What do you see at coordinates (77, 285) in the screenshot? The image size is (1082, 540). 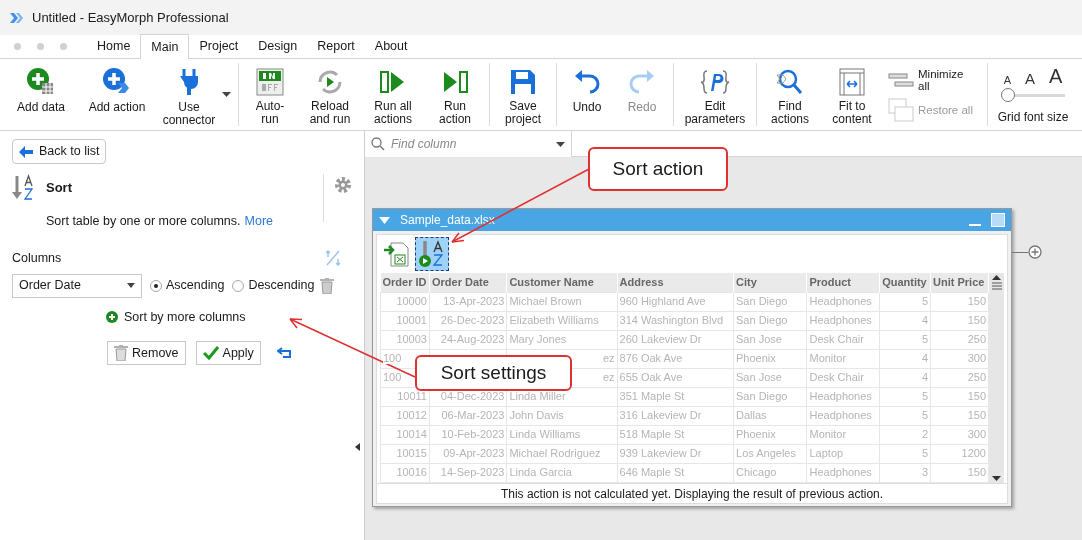 I see `column-dropdown: Order Date` at bounding box center [77, 285].